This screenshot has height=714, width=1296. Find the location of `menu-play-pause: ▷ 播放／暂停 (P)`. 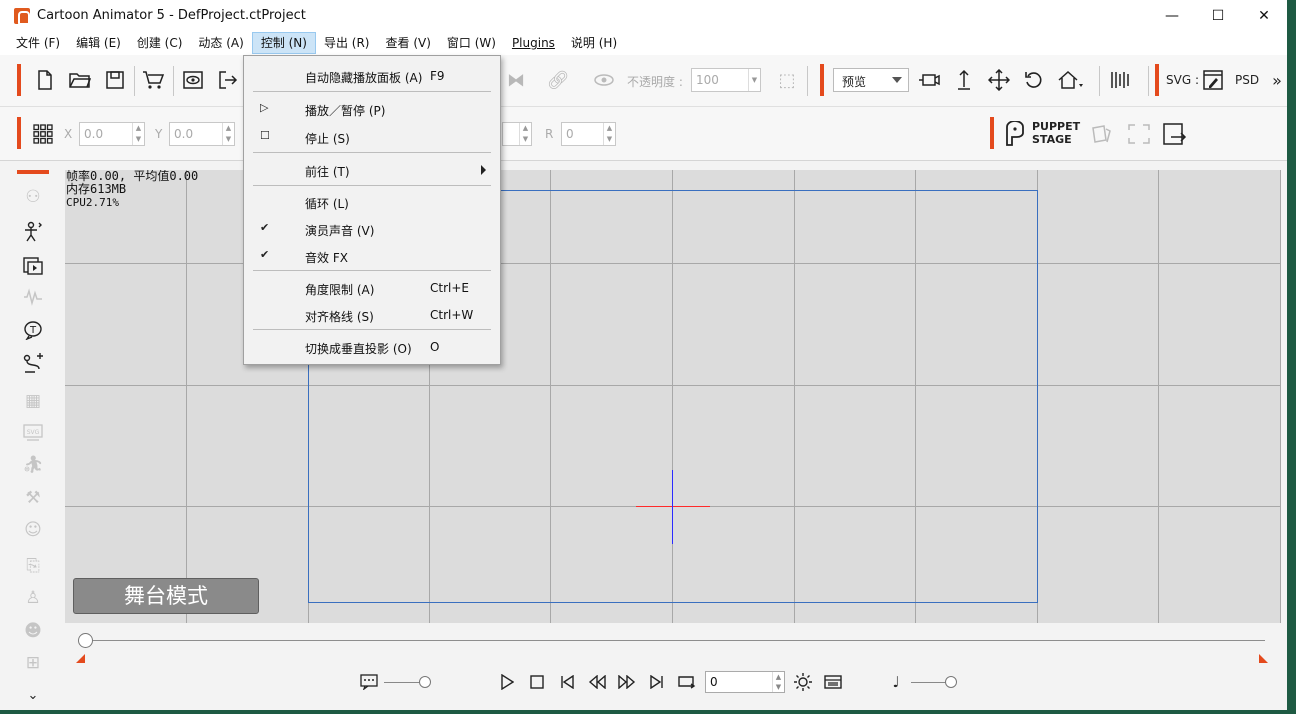

menu-play-pause: ▷ 播放／暂停 (P) is located at coordinates (372, 109).